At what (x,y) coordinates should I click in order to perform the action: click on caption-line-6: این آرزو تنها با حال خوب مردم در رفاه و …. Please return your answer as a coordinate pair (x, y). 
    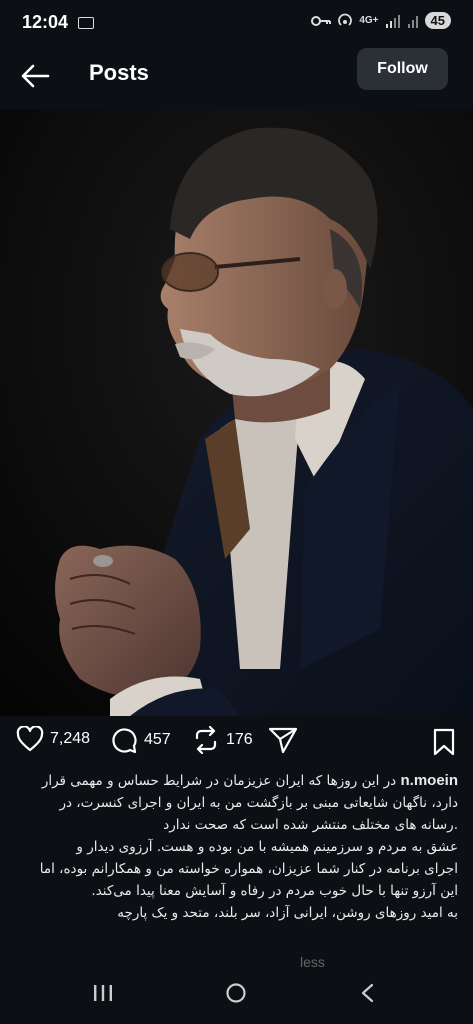
    Looking at the image, I should click on (274, 891).